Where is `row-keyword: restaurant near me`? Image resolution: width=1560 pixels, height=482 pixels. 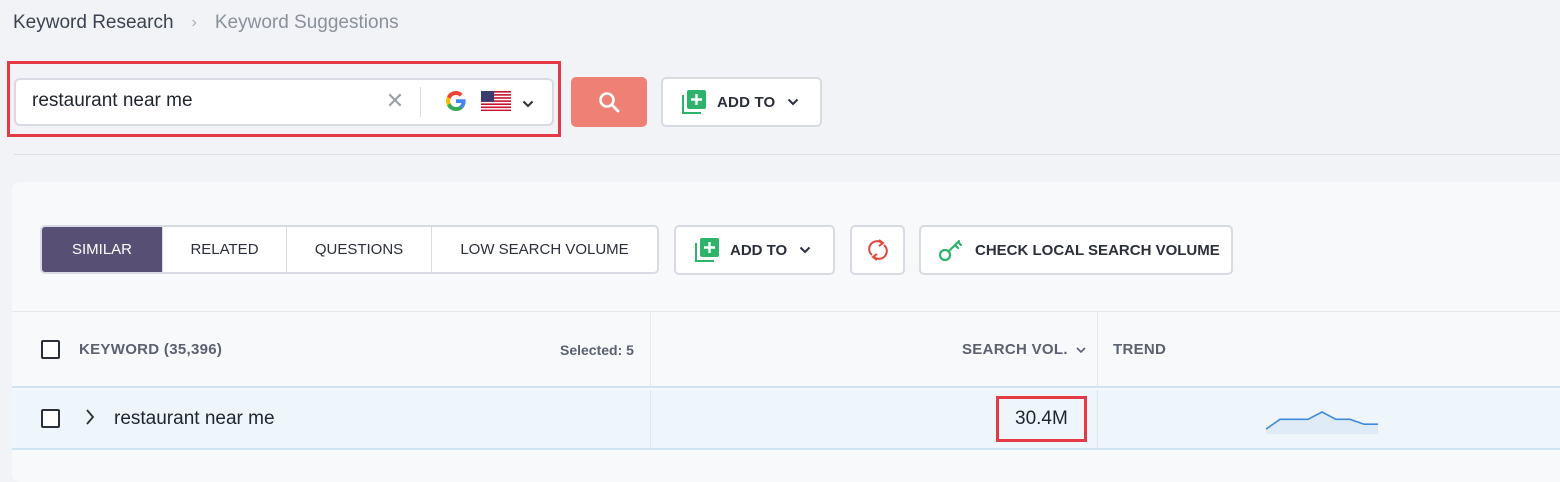 row-keyword: restaurant near me is located at coordinates (194, 419).